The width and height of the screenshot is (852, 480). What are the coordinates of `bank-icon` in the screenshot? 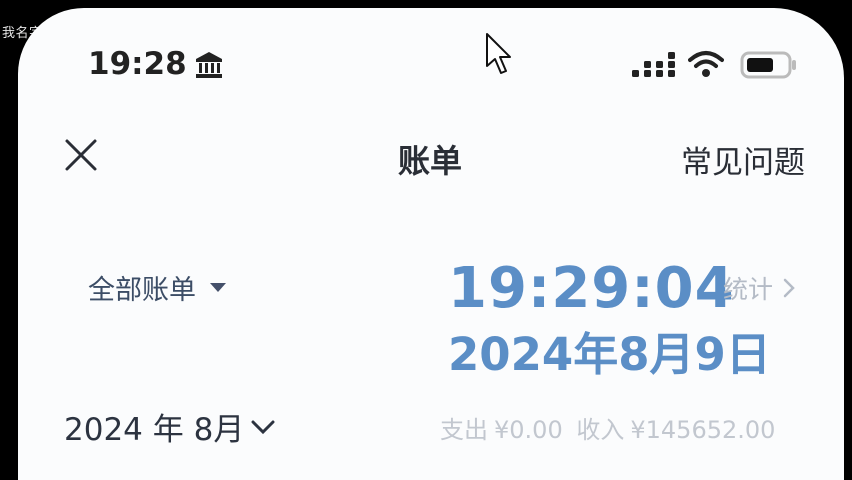 It's located at (209, 65).